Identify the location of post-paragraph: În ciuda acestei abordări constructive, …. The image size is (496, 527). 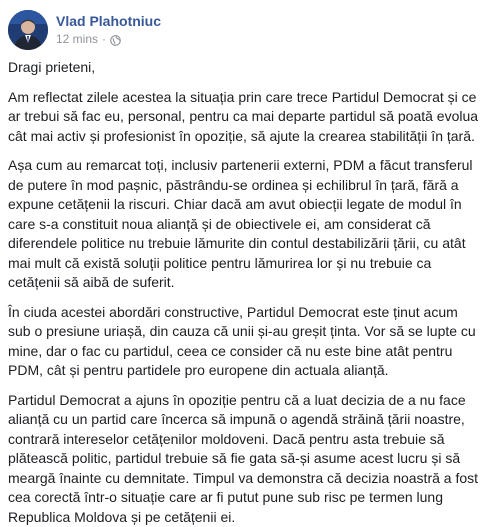
(246, 342).